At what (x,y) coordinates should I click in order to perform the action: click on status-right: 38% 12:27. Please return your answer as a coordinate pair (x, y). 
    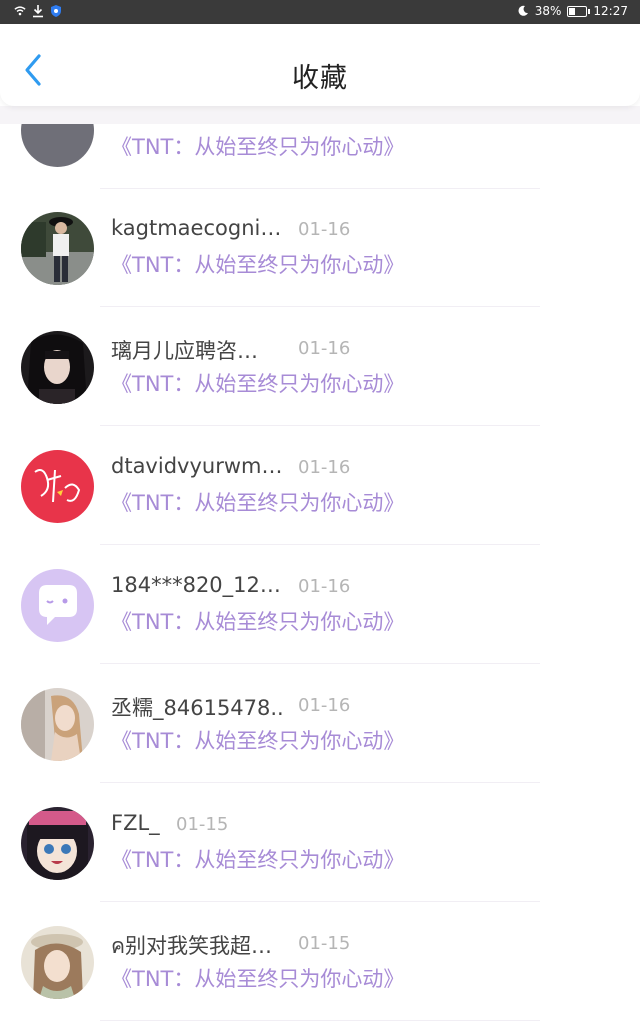
    Looking at the image, I should click on (572, 11).